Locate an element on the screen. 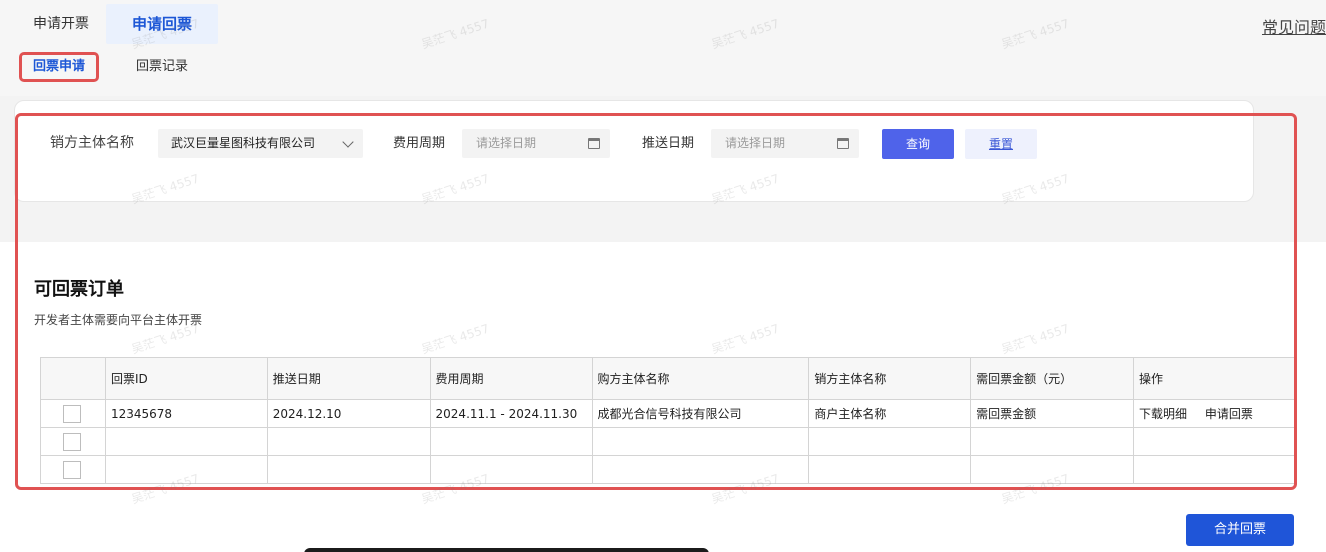 This screenshot has height=552, width=1326. merge-return-button: 合并回票 is located at coordinates (1240, 530).